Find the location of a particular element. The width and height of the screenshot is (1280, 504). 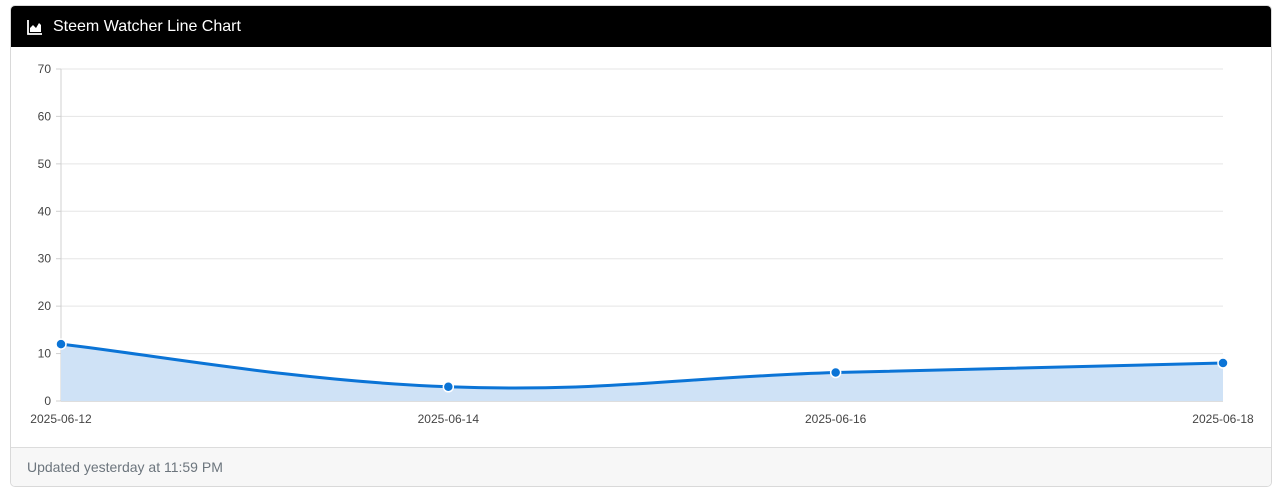

card-title: Steem Watcher Line Chart is located at coordinates (147, 26).